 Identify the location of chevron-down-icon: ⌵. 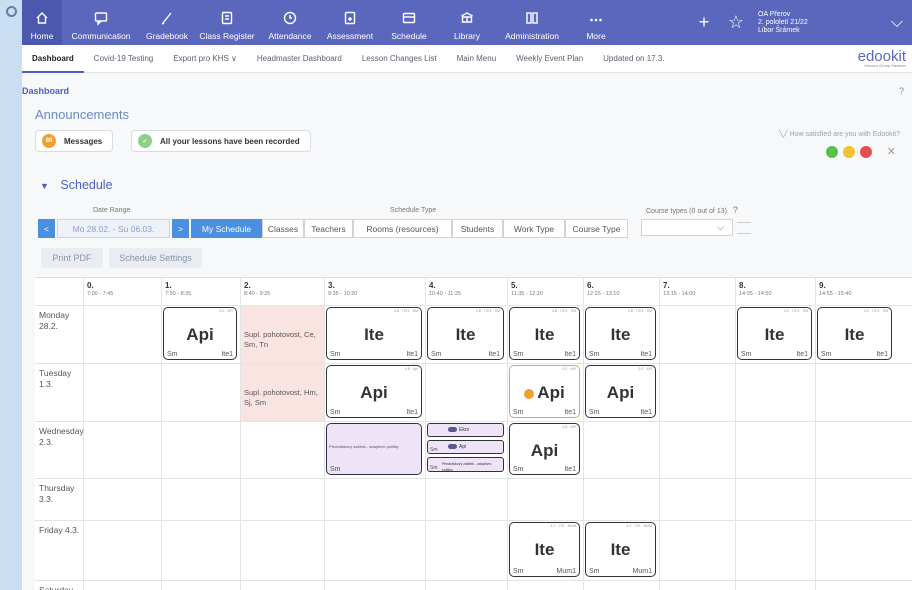
(897, 23).